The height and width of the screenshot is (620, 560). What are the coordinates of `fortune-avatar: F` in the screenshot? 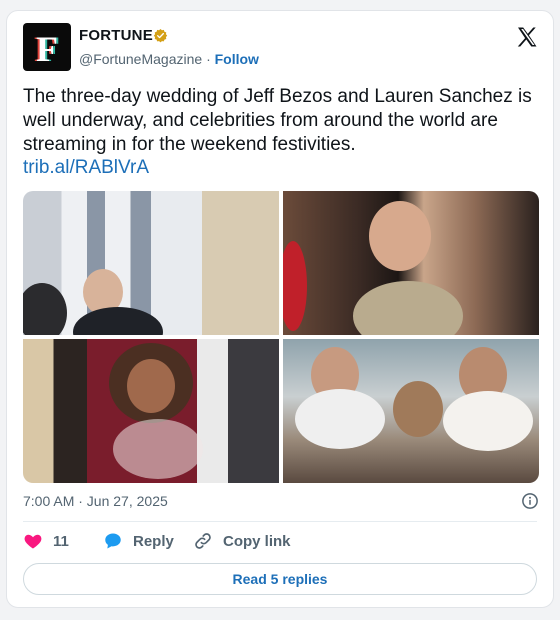 It's located at (47, 47).